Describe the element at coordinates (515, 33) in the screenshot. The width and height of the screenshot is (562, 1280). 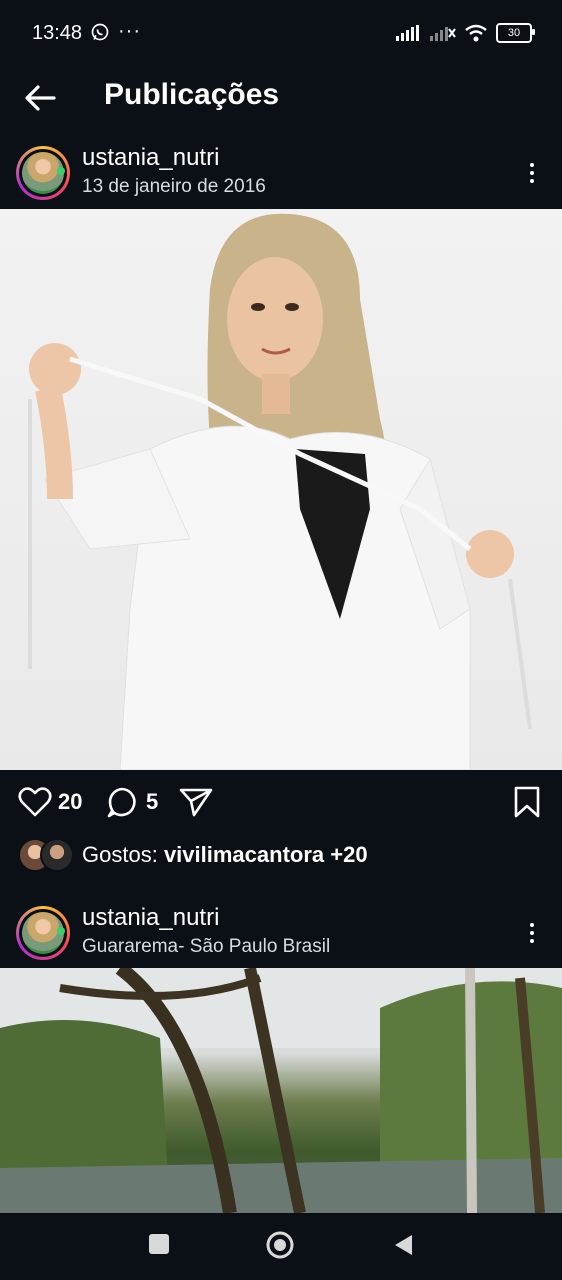
I see `battery-icon: 30` at that location.